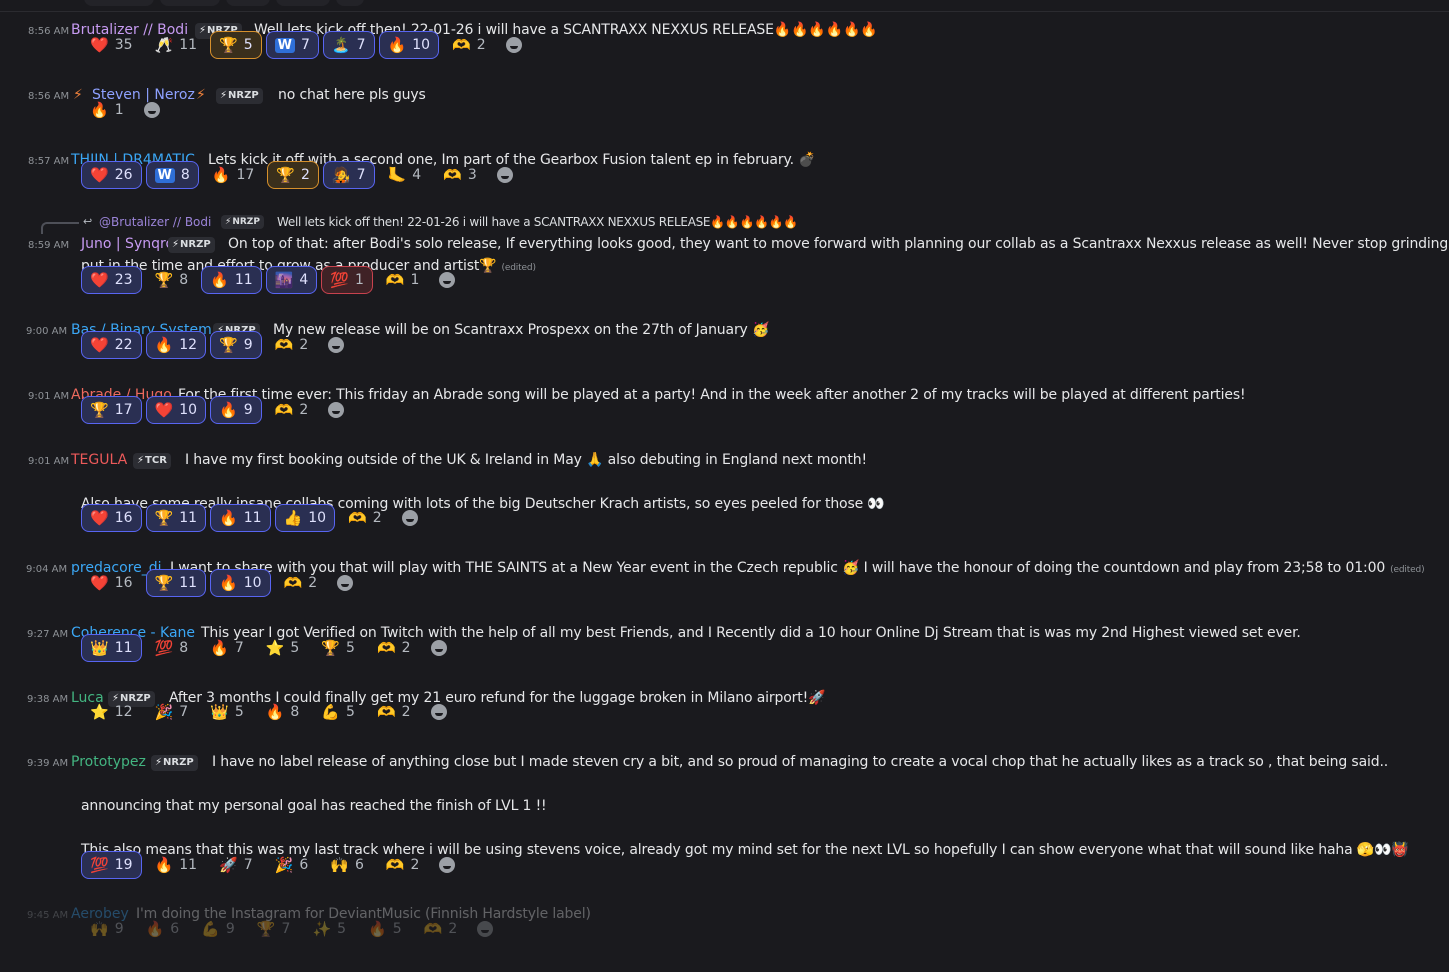  I want to click on author-name: Prototypez, so click(108, 762).